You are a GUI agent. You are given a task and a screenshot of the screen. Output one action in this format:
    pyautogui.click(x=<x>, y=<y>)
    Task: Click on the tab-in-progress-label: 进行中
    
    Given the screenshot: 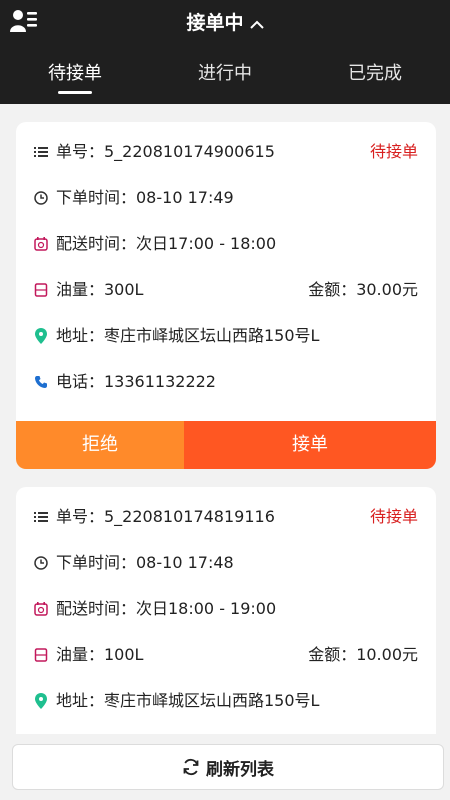 What is the action you would take?
    pyautogui.click(x=225, y=73)
    